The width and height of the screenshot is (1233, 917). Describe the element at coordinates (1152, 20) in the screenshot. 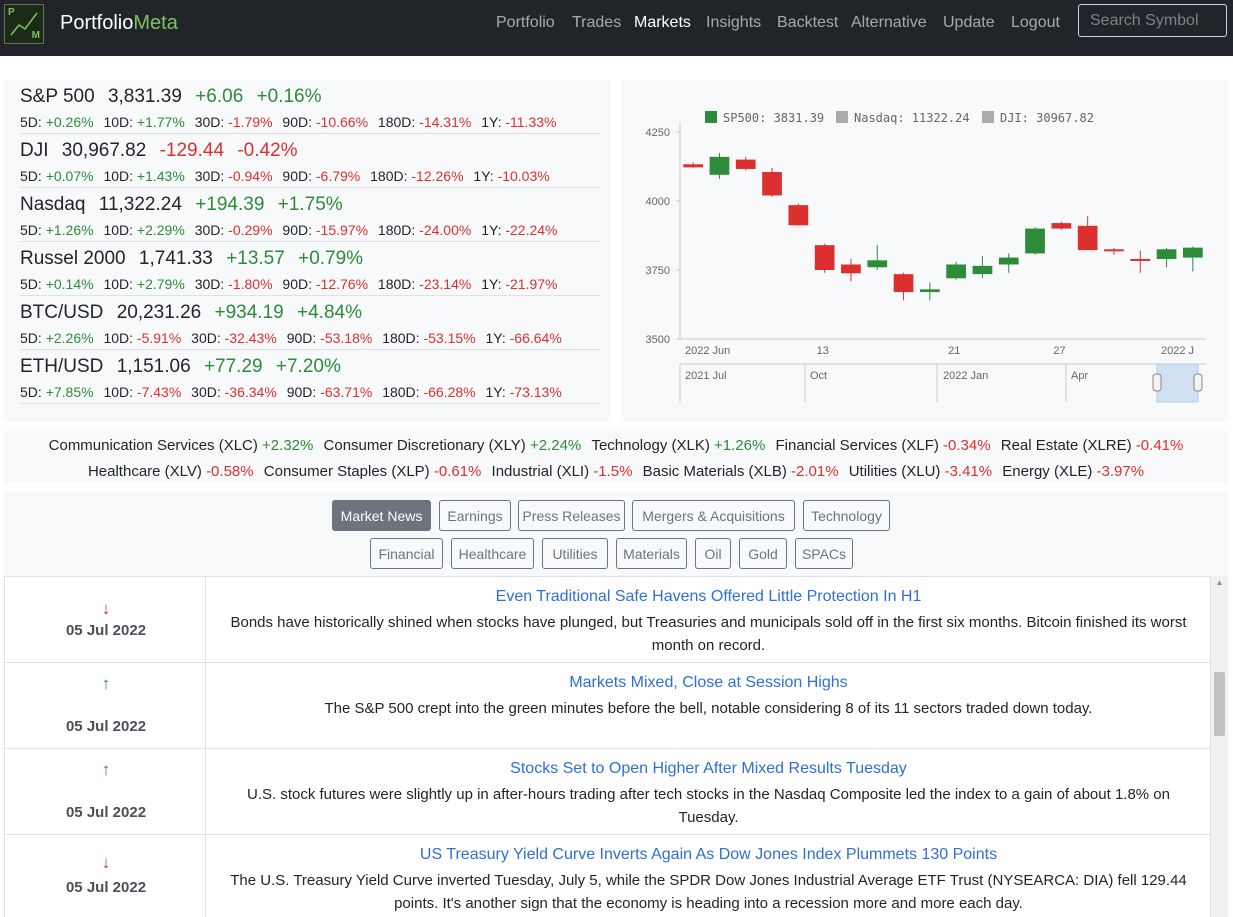

I see `search-symbol-input` at that location.